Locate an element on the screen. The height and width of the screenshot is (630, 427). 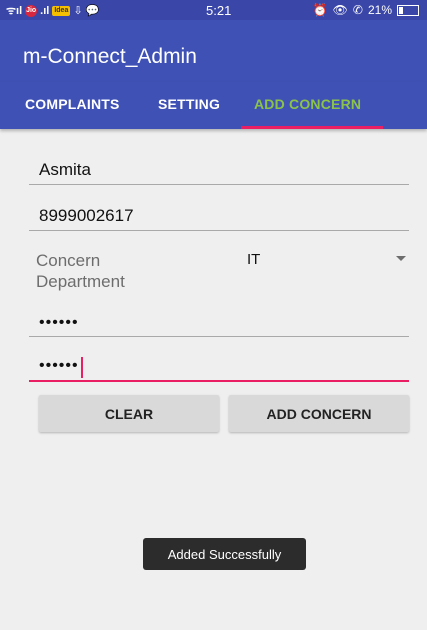
status-bar: ᯤıl Jio .ıl Idea ⇩ 💬 5:21 ⏰ 👁 ✆ 21% is located at coordinates (213, 10).